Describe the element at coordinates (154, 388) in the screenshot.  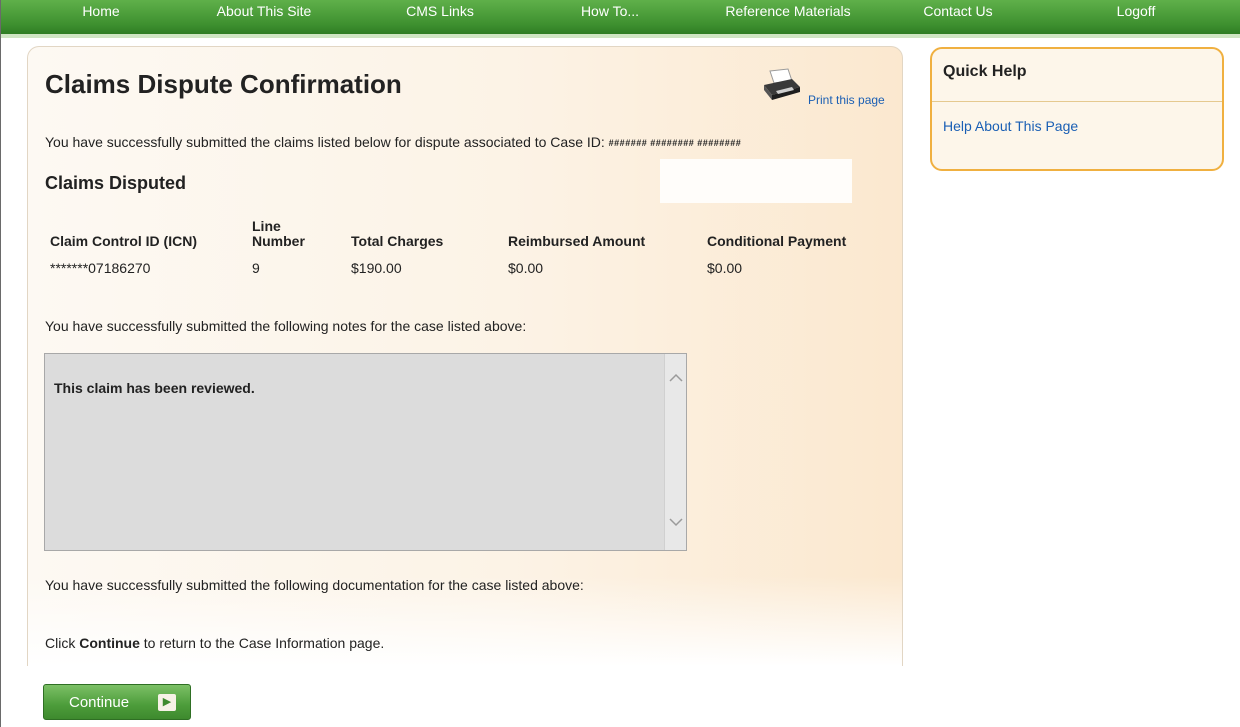
I see `notes-text: This claim has been reviewed.` at that location.